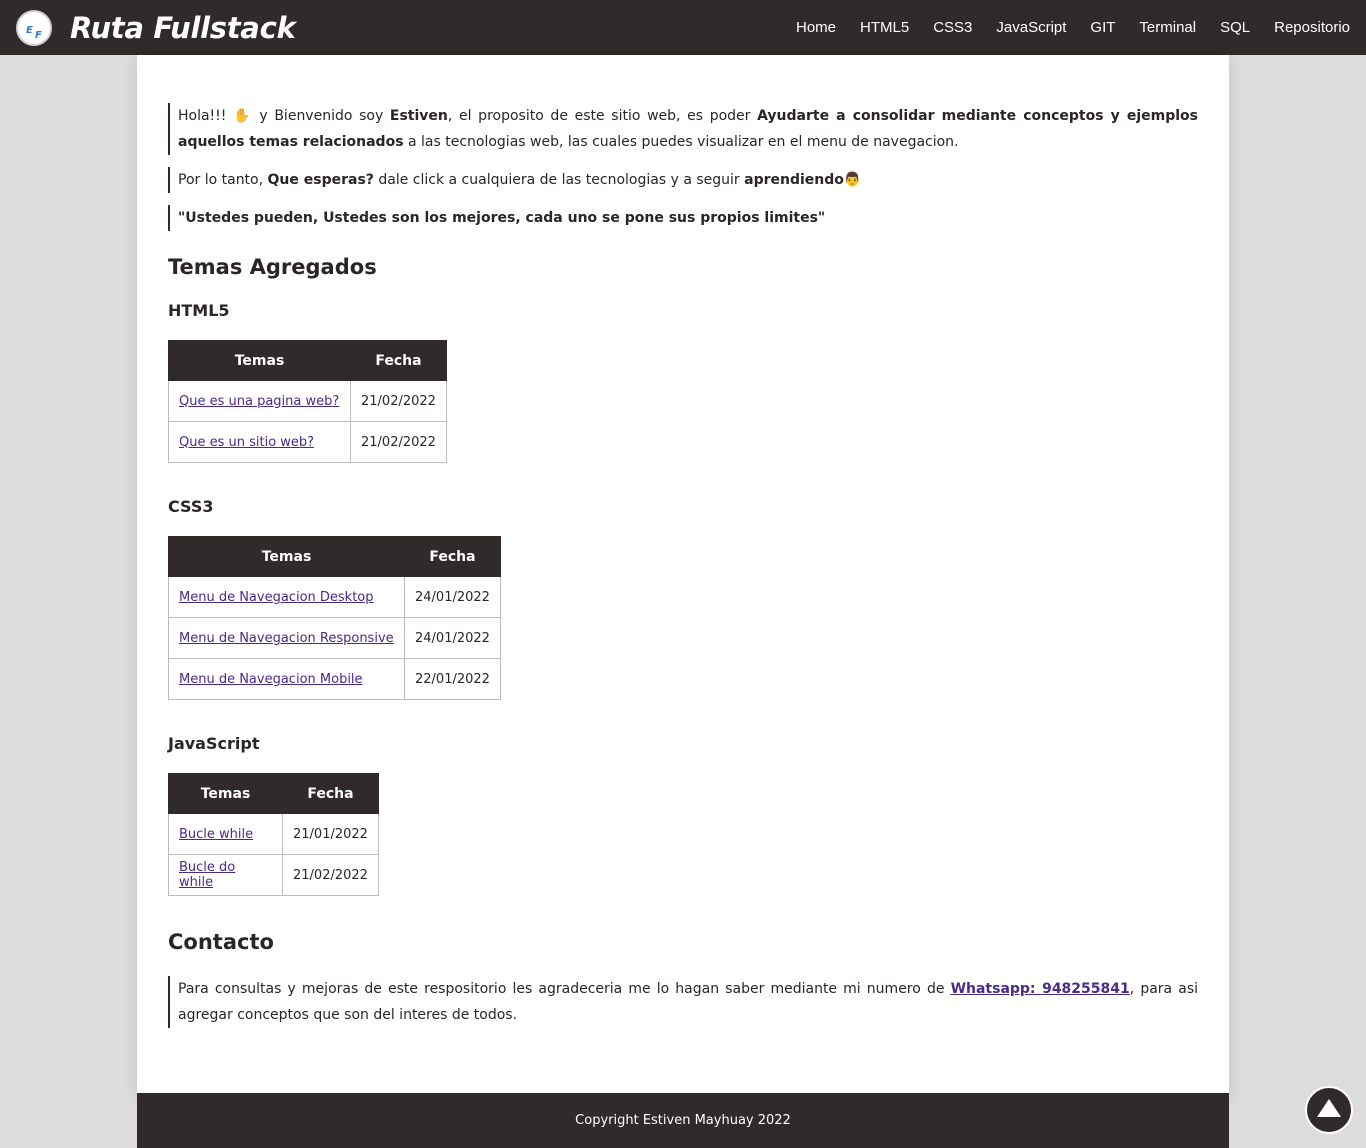  I want to click on author-name: Estiven, so click(418, 116).